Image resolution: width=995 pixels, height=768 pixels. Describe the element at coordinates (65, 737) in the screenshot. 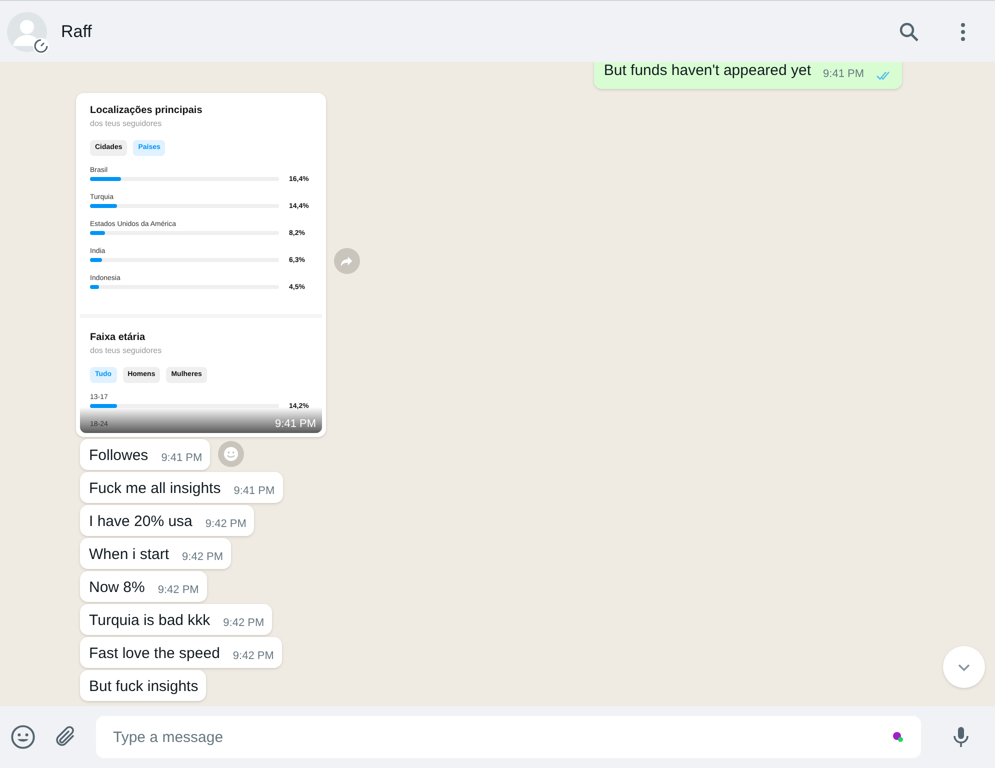

I see `paperclip-icon` at that location.